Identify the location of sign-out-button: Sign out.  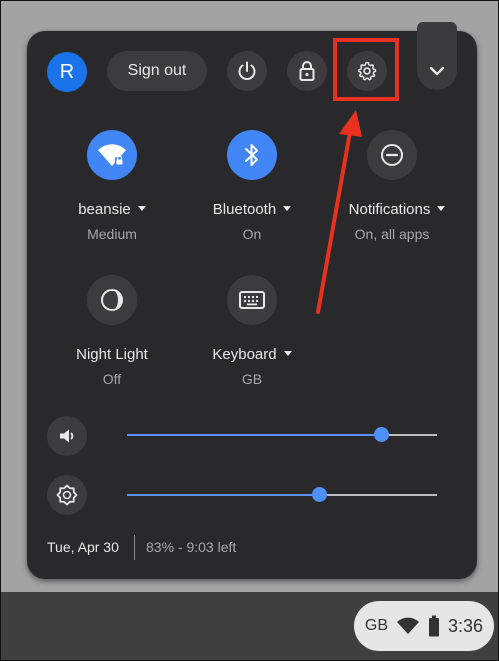
(157, 71).